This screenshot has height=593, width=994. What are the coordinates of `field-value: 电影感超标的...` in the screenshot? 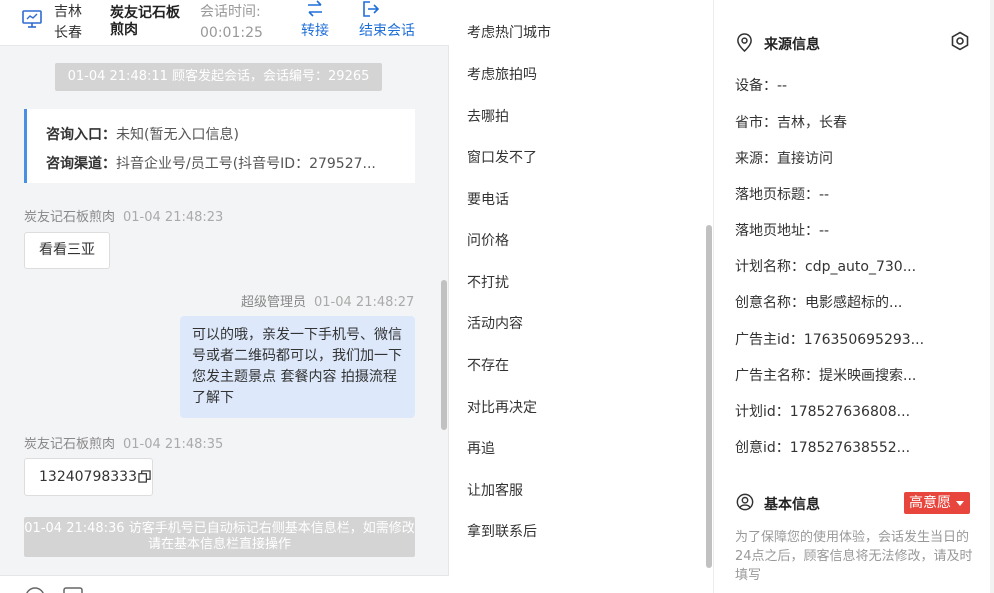 It's located at (854, 303).